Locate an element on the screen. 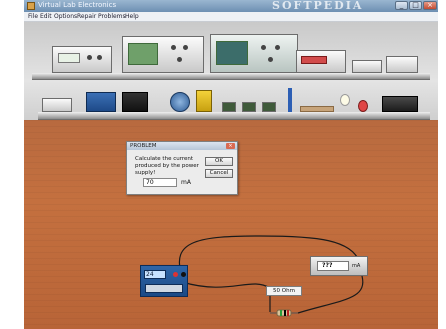  dialog-title: PROBLEM is located at coordinates (182, 146).